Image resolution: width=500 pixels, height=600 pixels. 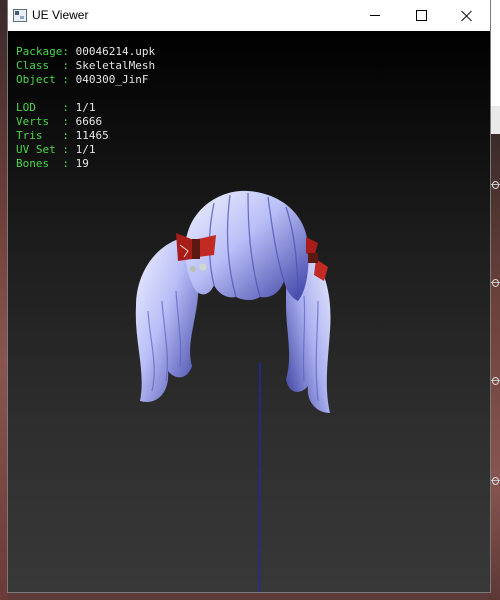 What do you see at coordinates (82, 79) in the screenshot?
I see `info-object: Object : 040300_JinF` at bounding box center [82, 79].